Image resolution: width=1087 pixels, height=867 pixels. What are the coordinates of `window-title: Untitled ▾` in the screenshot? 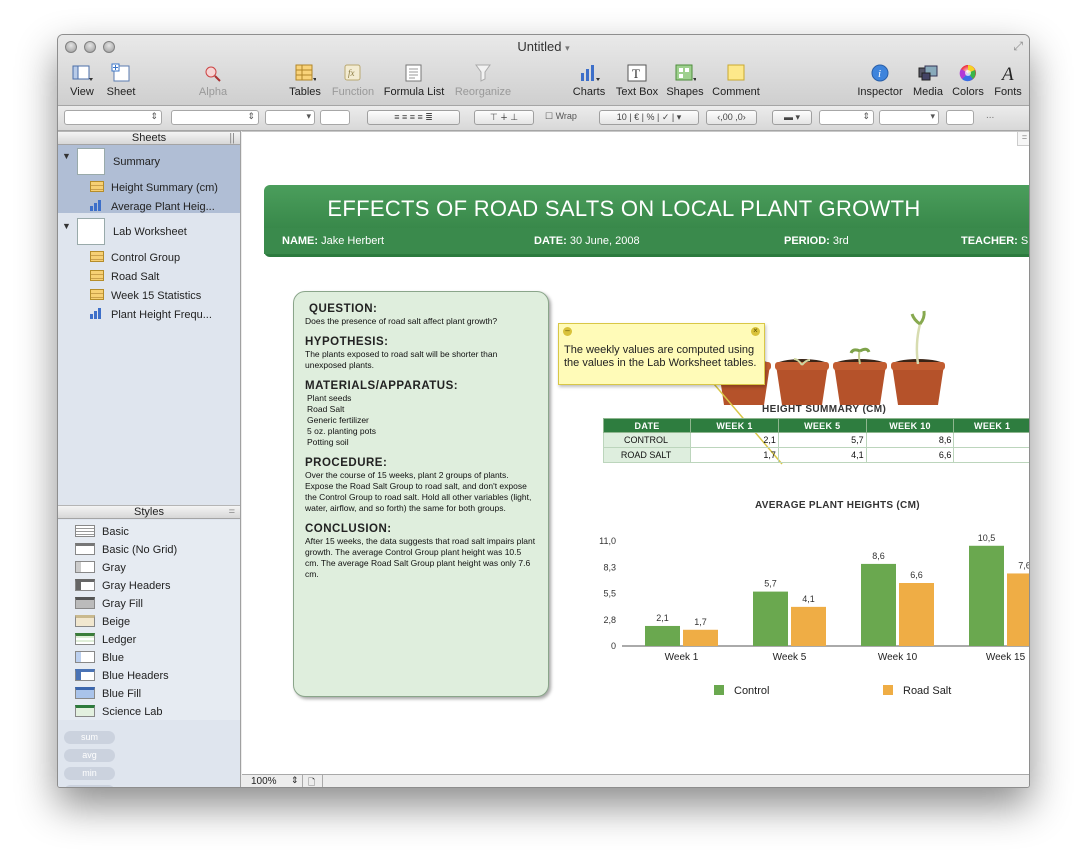 It's located at (543, 46).